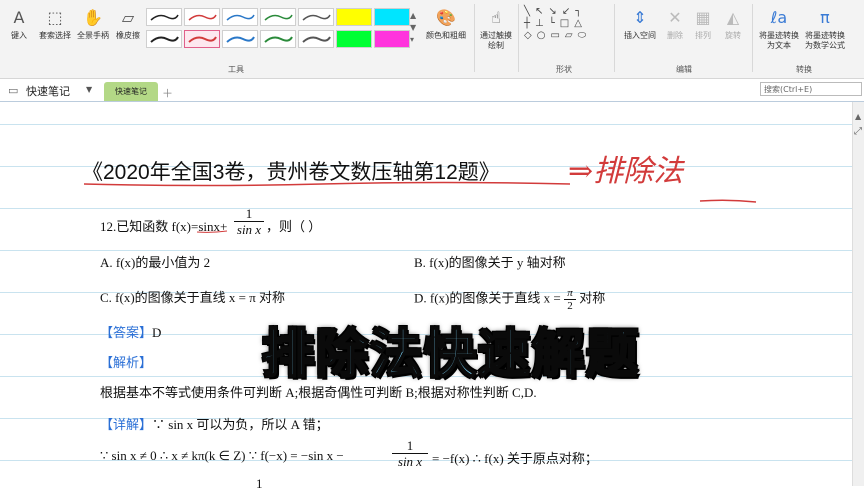 This screenshot has height=492, width=864. I want to click on lasso-select-tool: ⬚ 套索选择, so click(55, 24).